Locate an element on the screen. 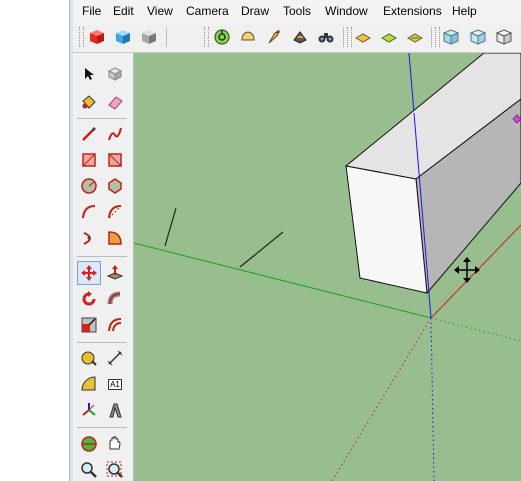 The height and width of the screenshot is (481, 521). display-section-cuts-icon is located at coordinates (415, 37).